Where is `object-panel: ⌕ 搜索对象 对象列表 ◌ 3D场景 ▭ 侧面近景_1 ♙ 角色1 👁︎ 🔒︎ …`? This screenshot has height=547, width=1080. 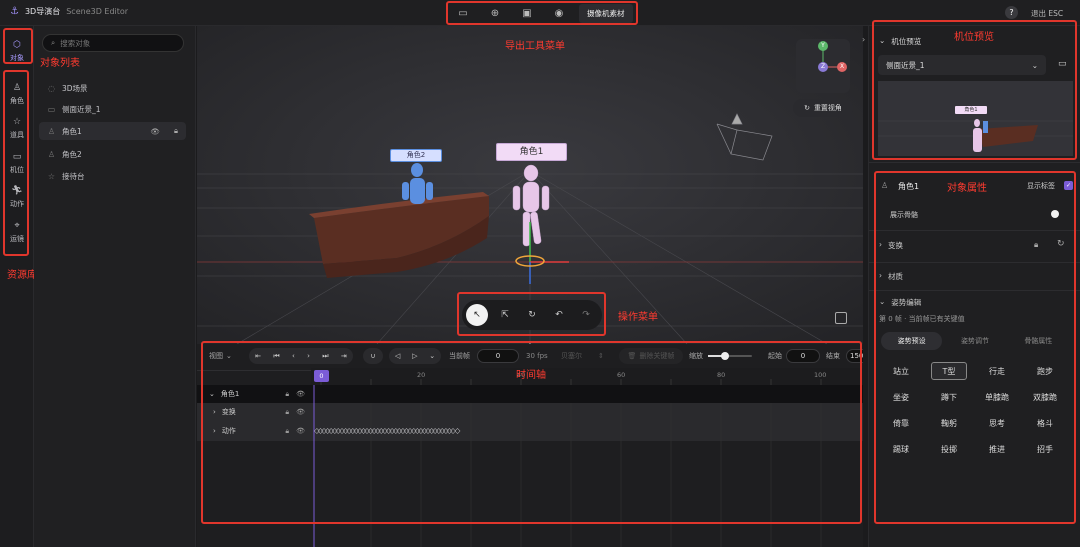
object-panel: ⌕ 搜索对象 对象列表 ◌ 3D场景 ▭ 侧面近景_1 ♙ 角色1 👁︎ 🔒︎ … is located at coordinates (115, 286).